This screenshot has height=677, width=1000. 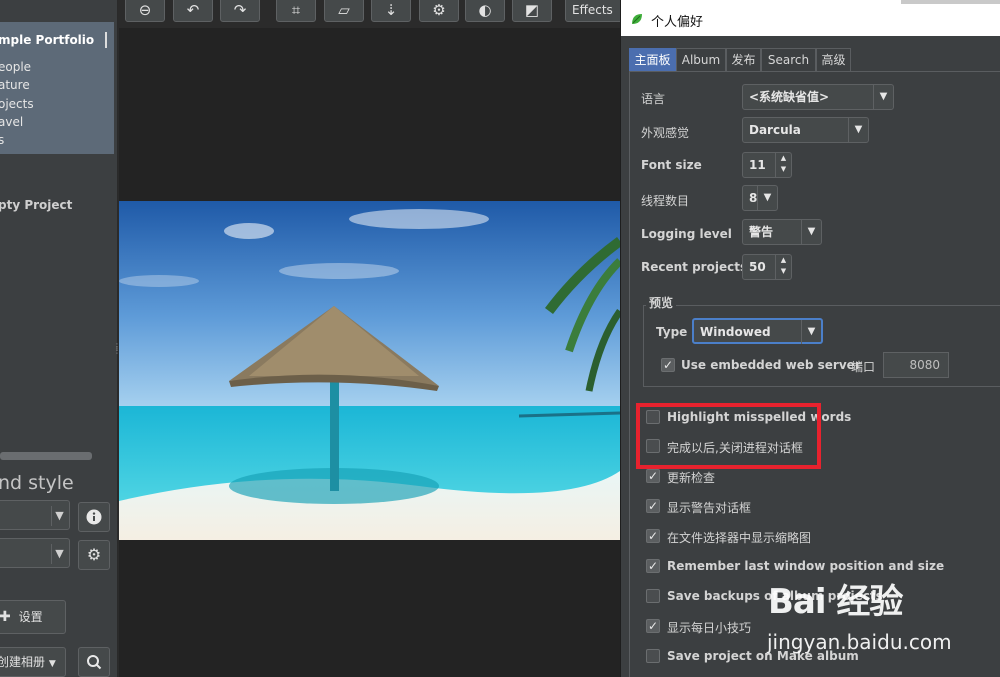 What do you see at coordinates (686, 234) in the screenshot?
I see `logging-level-label: Logging level` at bounding box center [686, 234].